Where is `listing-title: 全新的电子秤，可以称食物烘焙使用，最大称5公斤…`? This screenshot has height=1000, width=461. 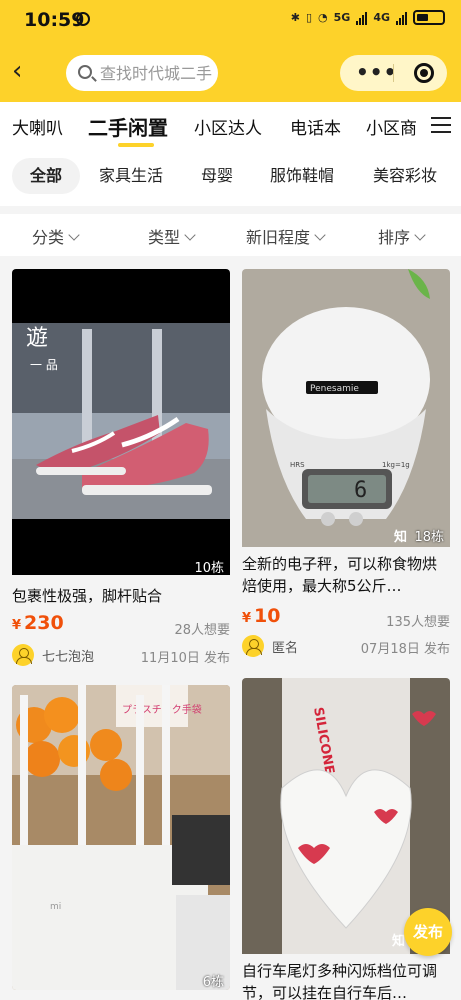 listing-title: 全新的电子秤，可以称食物烘焙使用，最大称5公斤… is located at coordinates (340, 575).